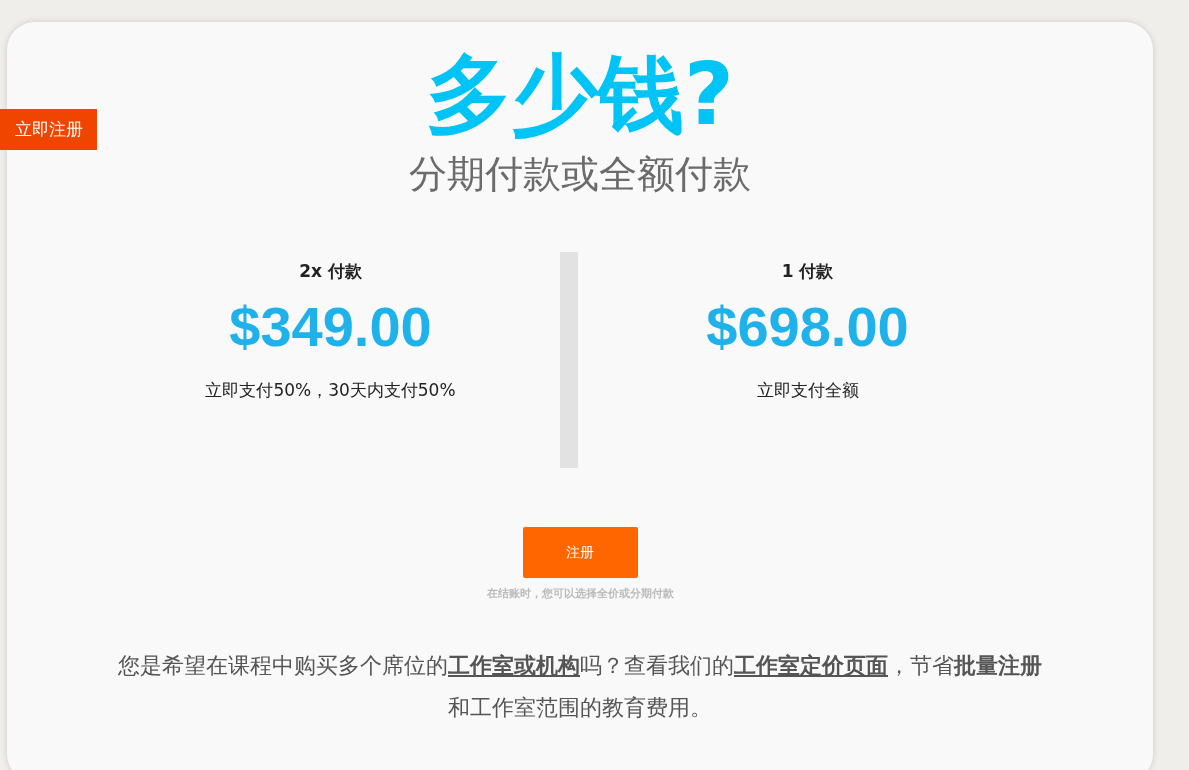 The height and width of the screenshot is (770, 1189). I want to click on plan-price: $349.00, so click(330, 327).